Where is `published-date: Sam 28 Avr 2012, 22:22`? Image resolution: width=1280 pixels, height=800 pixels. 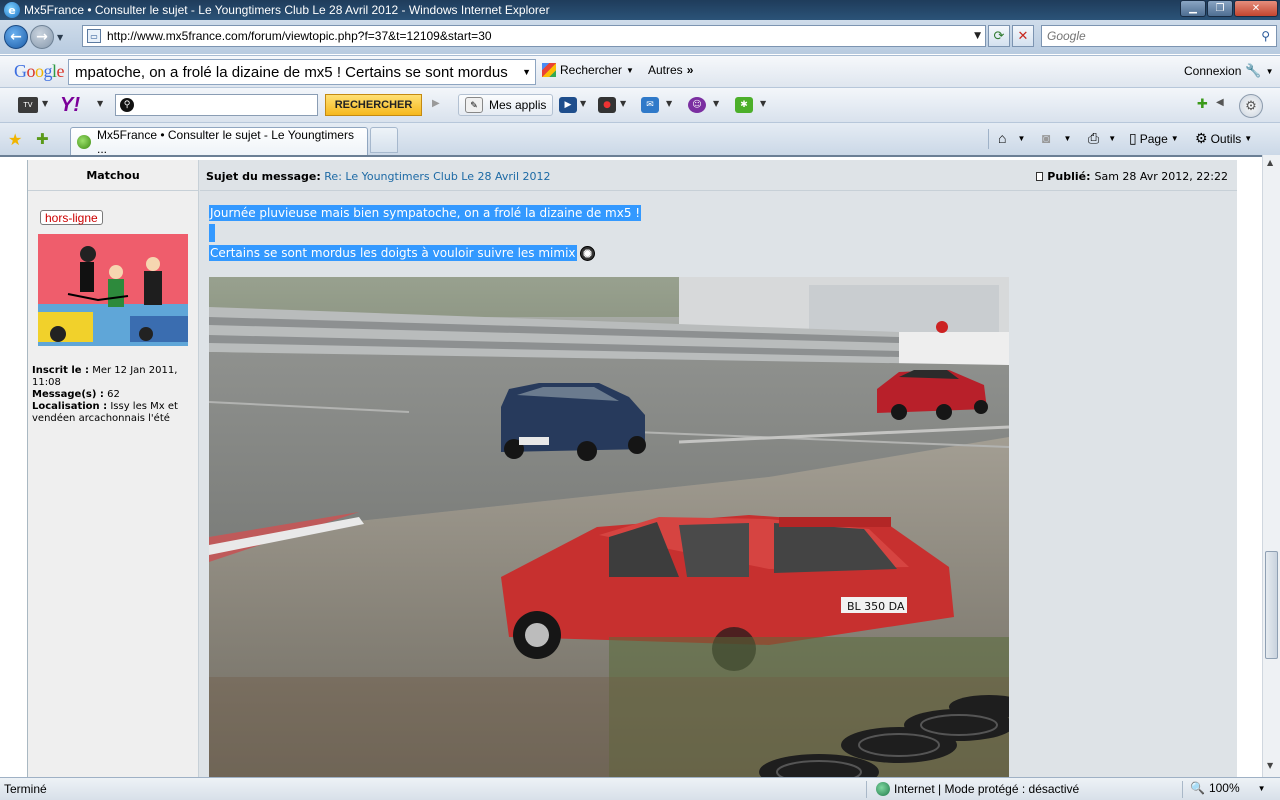
published-date: Sam 28 Avr 2012, 22:22 is located at coordinates (1161, 176).